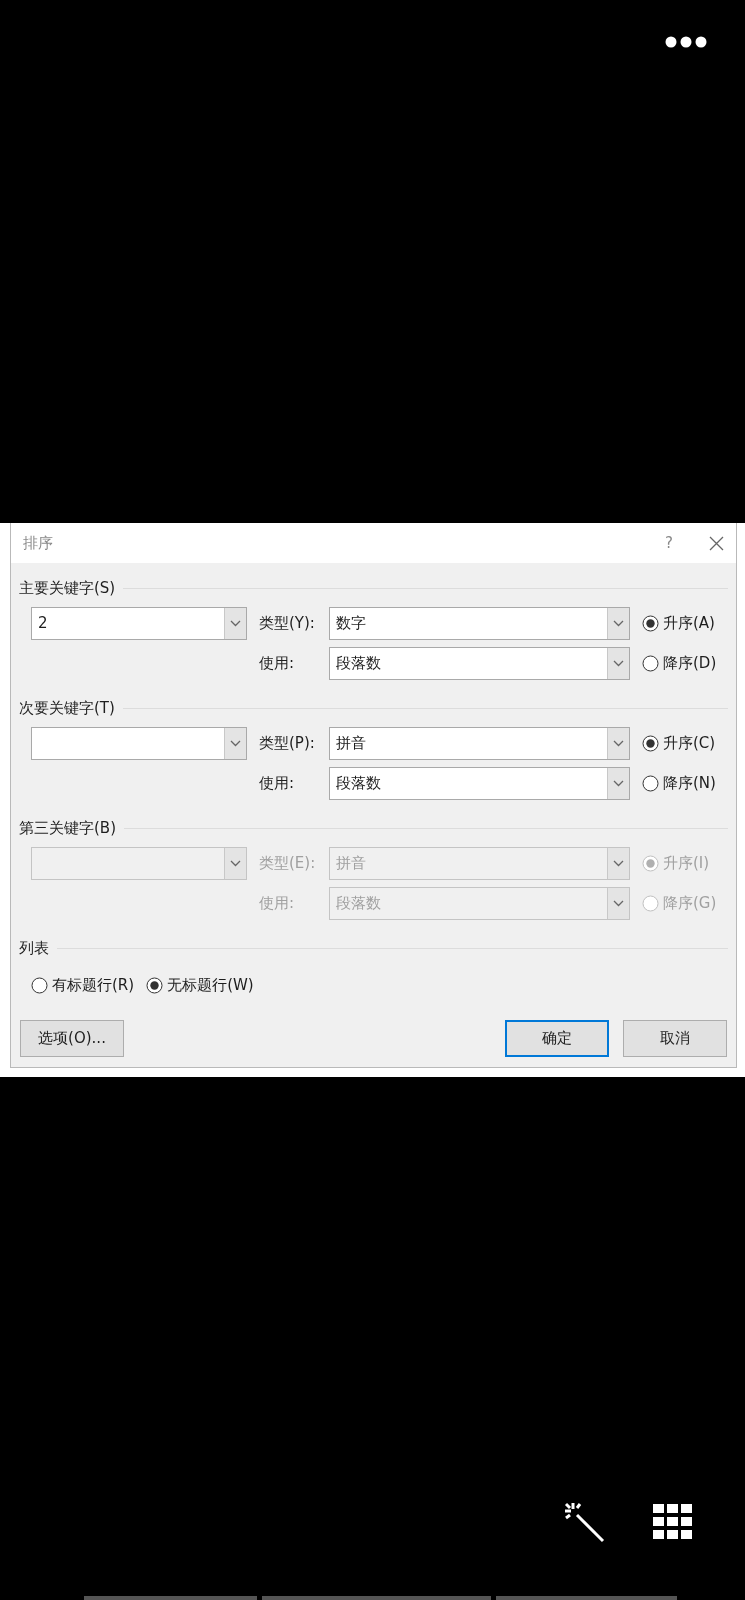 The width and height of the screenshot is (745, 1600). What do you see at coordinates (287, 623) in the screenshot?
I see `field-label: 类型(Y):` at bounding box center [287, 623].